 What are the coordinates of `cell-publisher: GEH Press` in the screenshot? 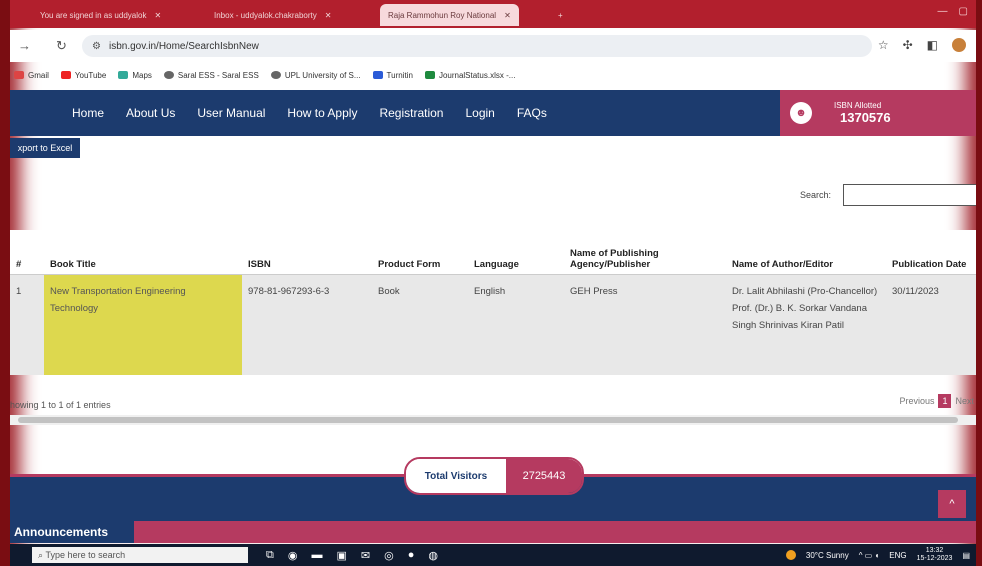 It's located at (645, 324).